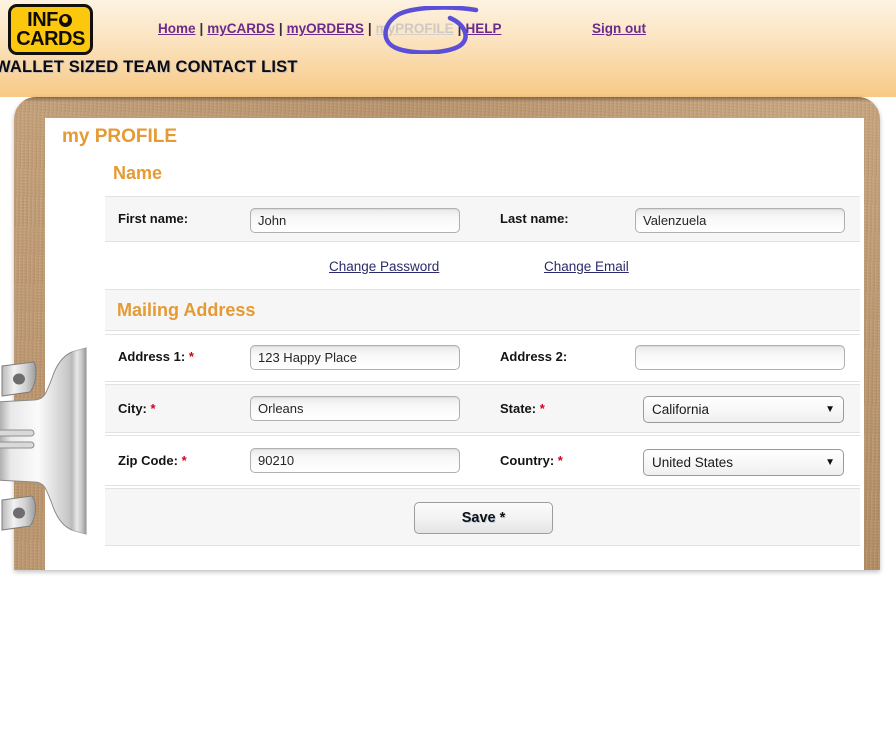 The image size is (896, 729). What do you see at coordinates (241, 28) in the screenshot?
I see `nav-link-mycards: myCARDS` at bounding box center [241, 28].